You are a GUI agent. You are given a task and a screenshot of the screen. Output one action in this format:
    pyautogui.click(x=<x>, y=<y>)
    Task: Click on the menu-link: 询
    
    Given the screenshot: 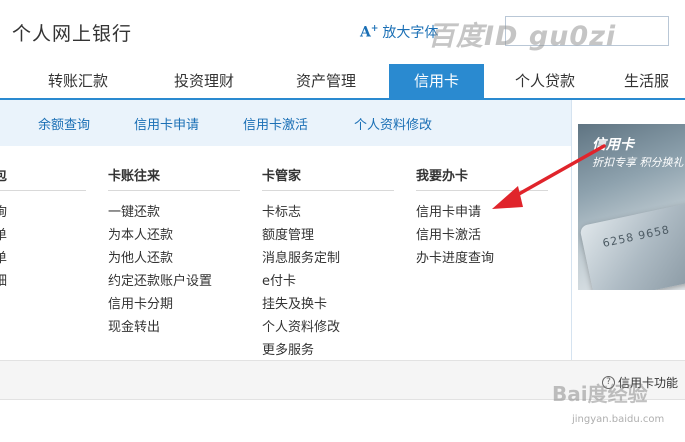 What is the action you would take?
    pyautogui.click(x=3, y=210)
    